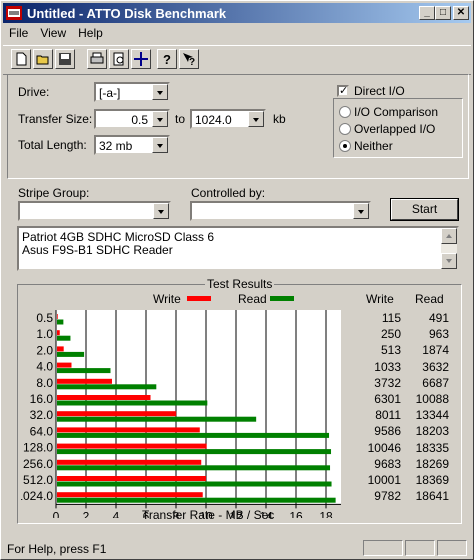 The height and width of the screenshot is (560, 474). Describe the element at coordinates (343, 91) in the screenshot. I see `direct-io-checkbox: ✓` at that location.